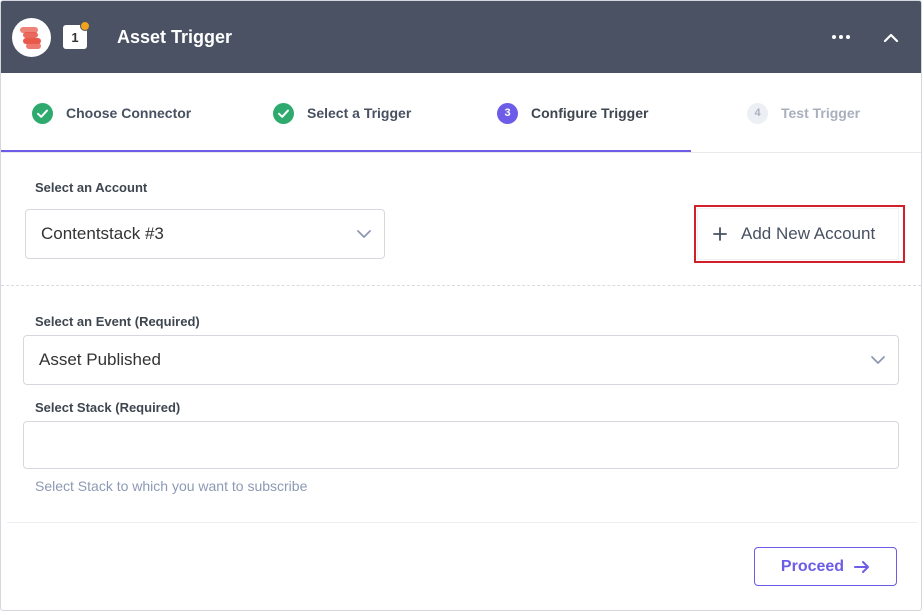  I want to click on more-horizontal-icon, so click(841, 37).